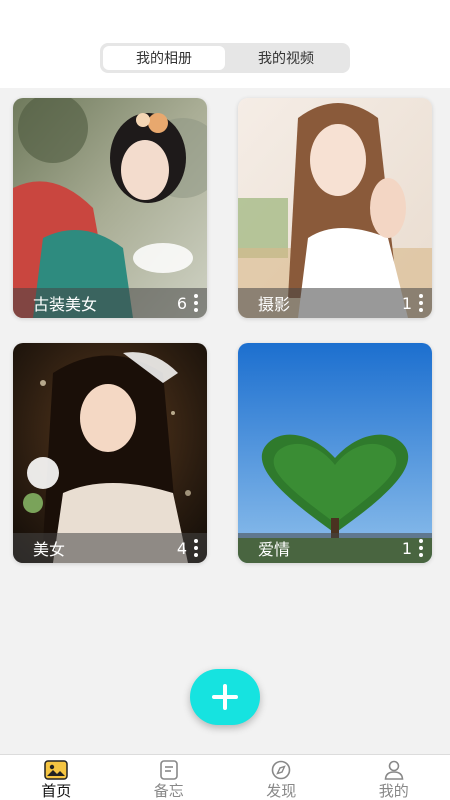 The width and height of the screenshot is (450, 800). What do you see at coordinates (274, 304) in the screenshot?
I see `album-name: 摄影` at bounding box center [274, 304].